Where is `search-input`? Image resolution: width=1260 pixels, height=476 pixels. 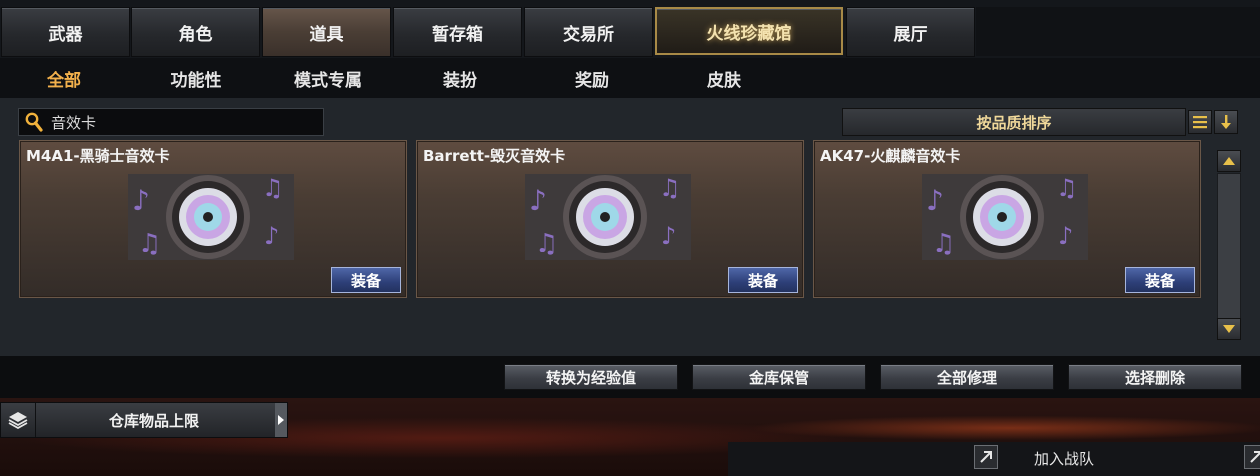 search-input is located at coordinates (178, 122).